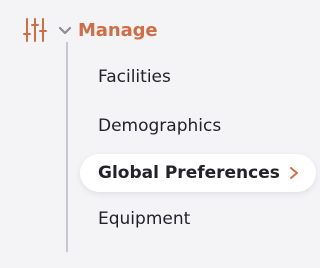 This screenshot has height=268, width=320. What do you see at coordinates (118, 30) in the screenshot?
I see `section-title: Manage` at bounding box center [118, 30].